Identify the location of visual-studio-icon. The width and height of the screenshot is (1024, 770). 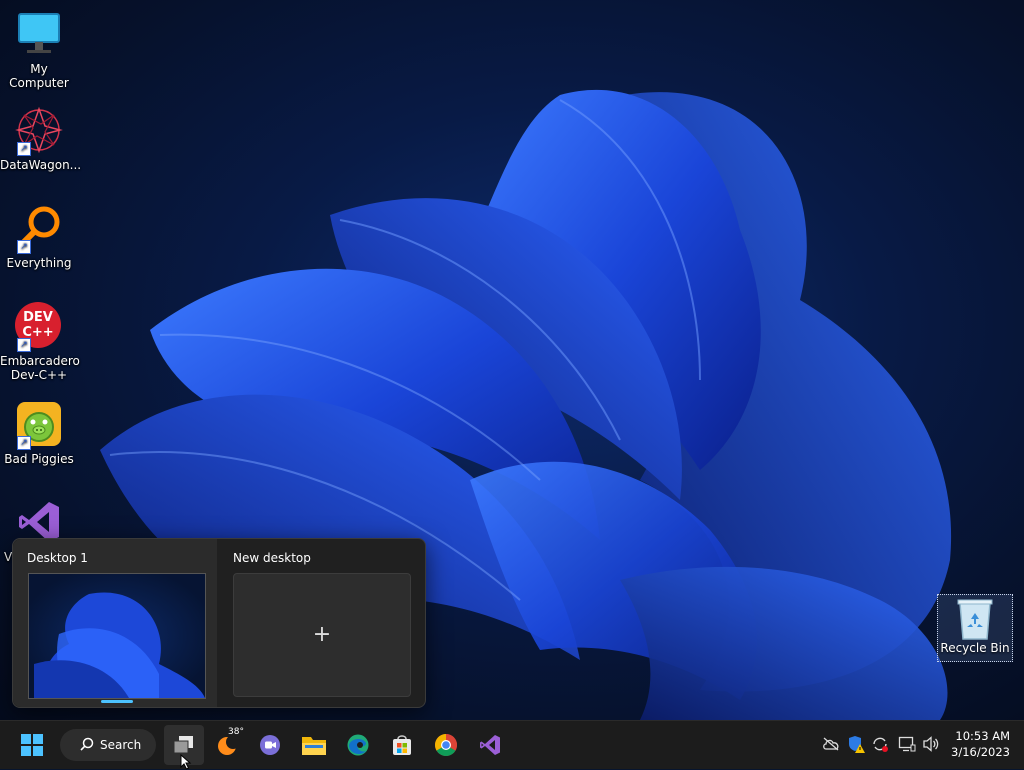
(490, 745).